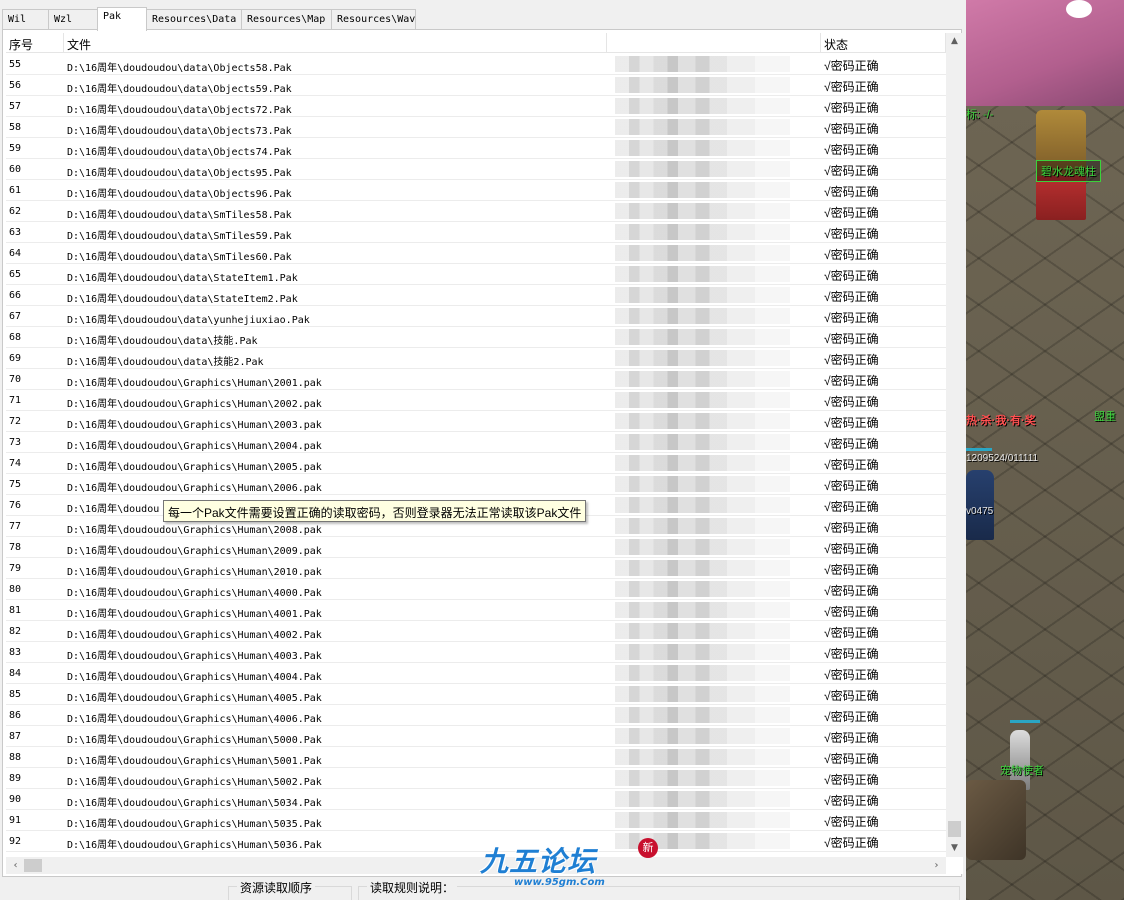 Image resolution: width=1124 pixels, height=900 pixels. What do you see at coordinates (954, 445) in the screenshot?
I see `vertical-scrollbar: ▲ ▼` at bounding box center [954, 445].